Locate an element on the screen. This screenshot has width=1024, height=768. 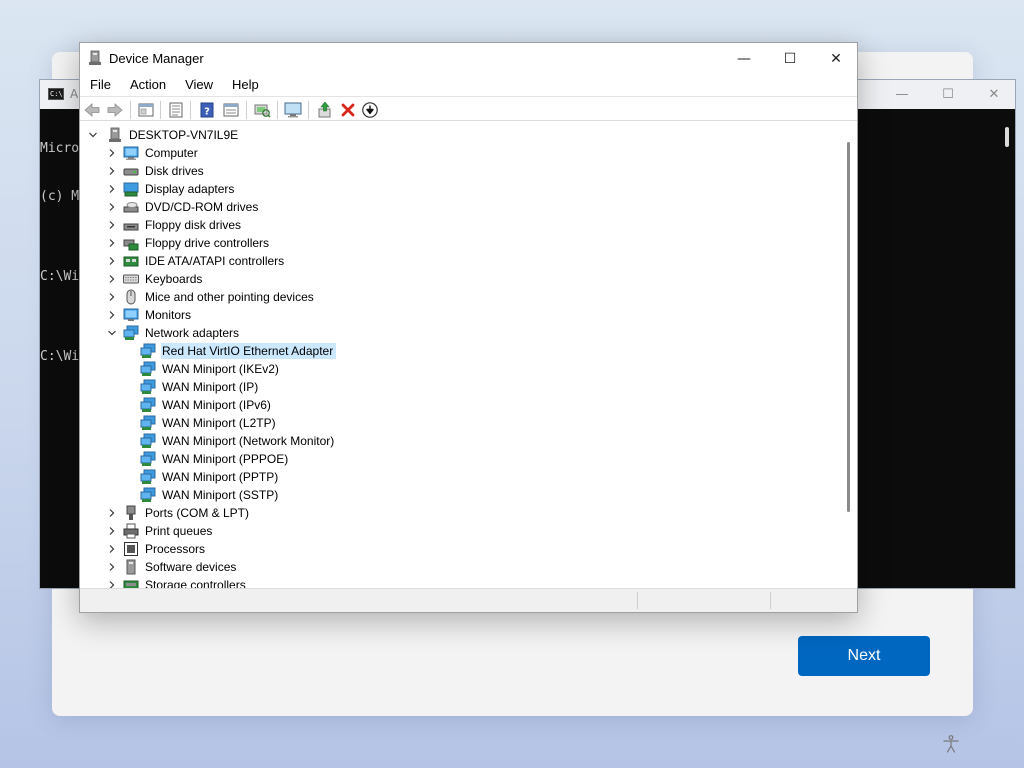
tree-root: DESKTOP-VN7IL9E is located at coordinates (164, 135).